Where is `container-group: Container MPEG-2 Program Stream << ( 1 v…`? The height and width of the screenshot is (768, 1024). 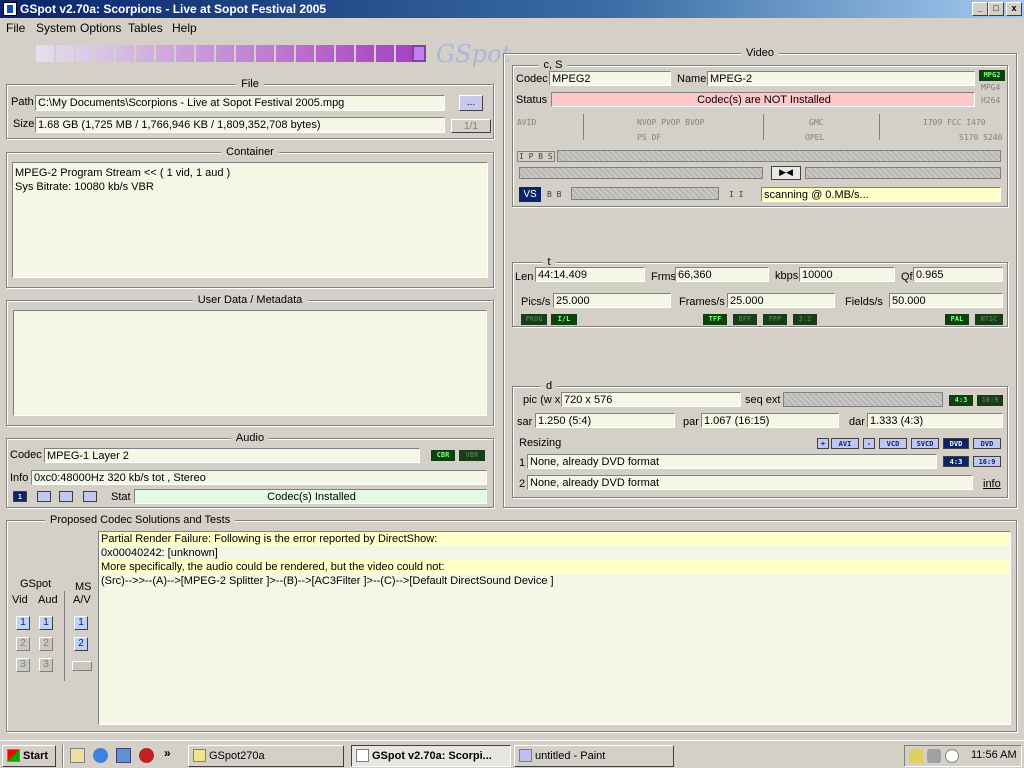
container-group: Container MPEG-2 Program Stream << ( 1 v… is located at coordinates (250, 217).